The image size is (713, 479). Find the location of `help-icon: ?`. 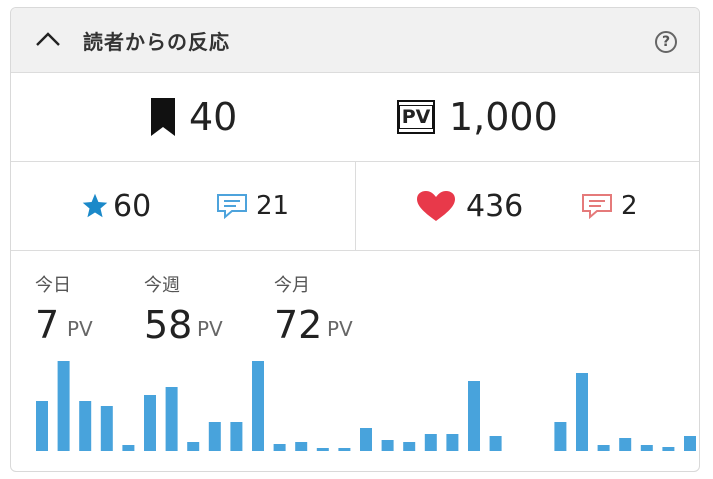

help-icon: ? is located at coordinates (666, 42).